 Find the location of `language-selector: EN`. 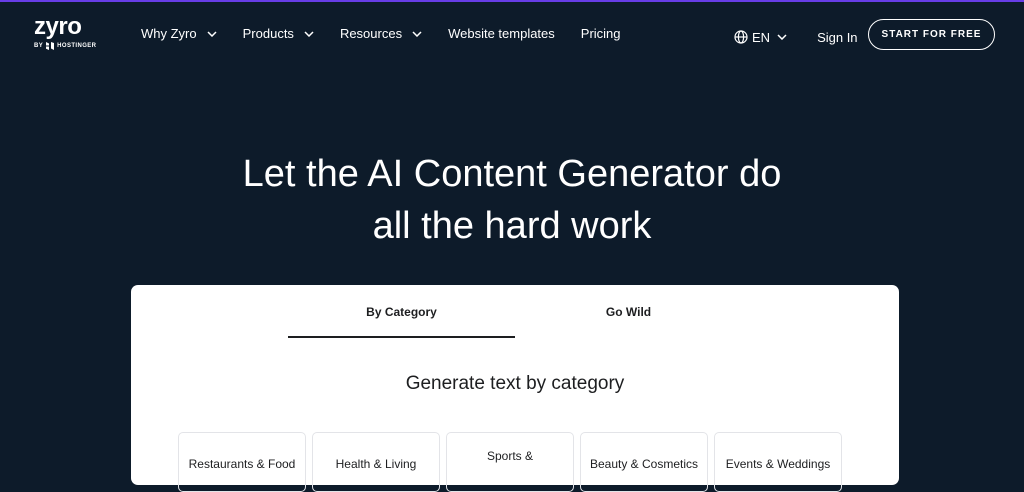

language-selector: EN is located at coordinates (760, 37).